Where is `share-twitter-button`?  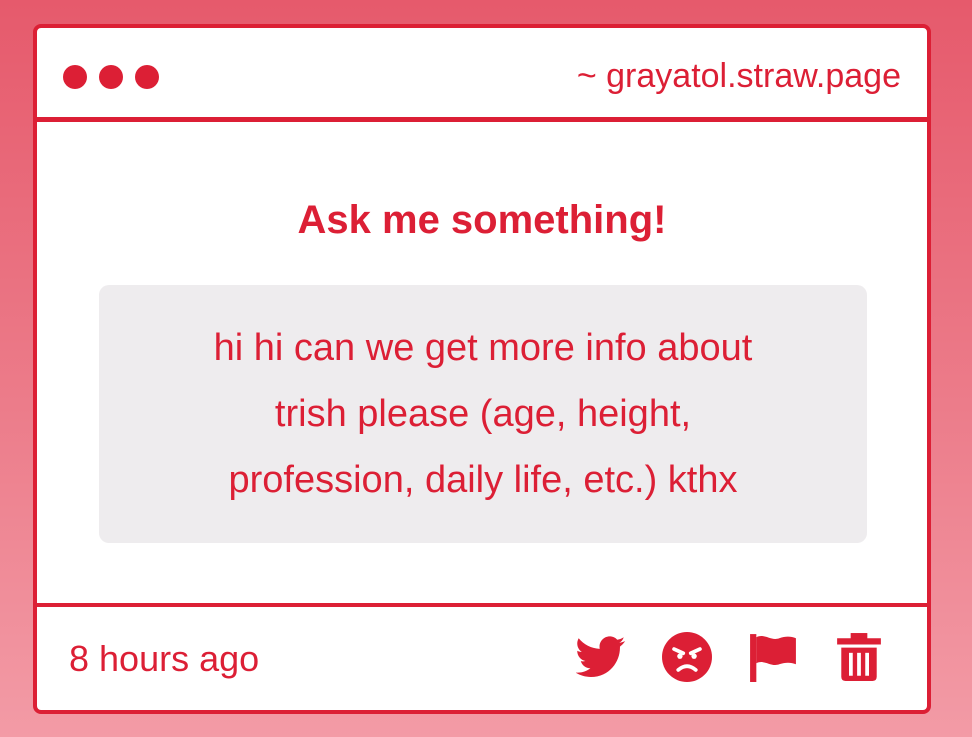
share-twitter-button is located at coordinates (601, 657).